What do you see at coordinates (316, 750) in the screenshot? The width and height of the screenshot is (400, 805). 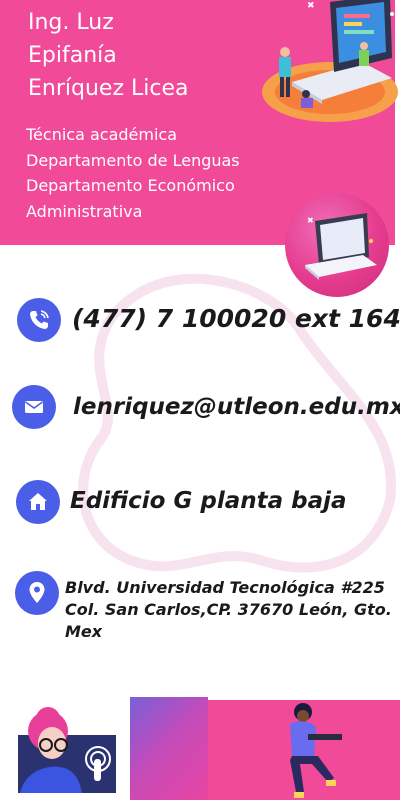 I see `person-laptop-illustration` at bounding box center [316, 750].